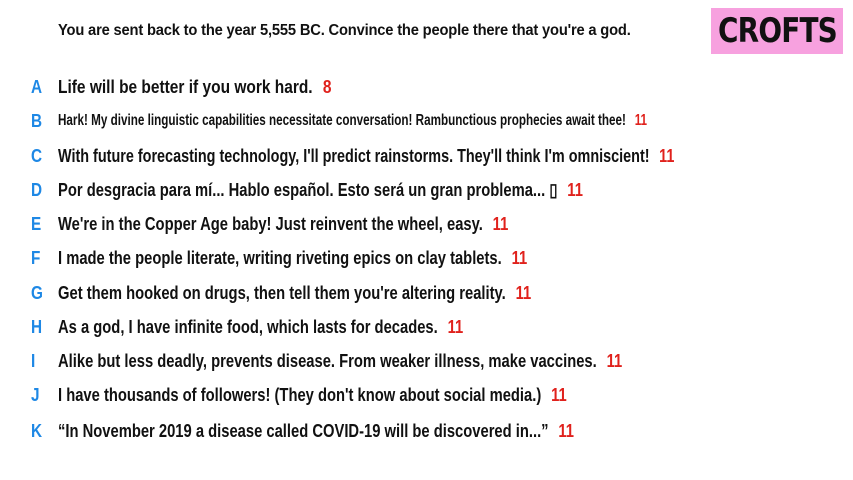 This screenshot has width=853, height=480. What do you see at coordinates (36, 223) in the screenshot?
I see `answer-letter: E` at bounding box center [36, 223].